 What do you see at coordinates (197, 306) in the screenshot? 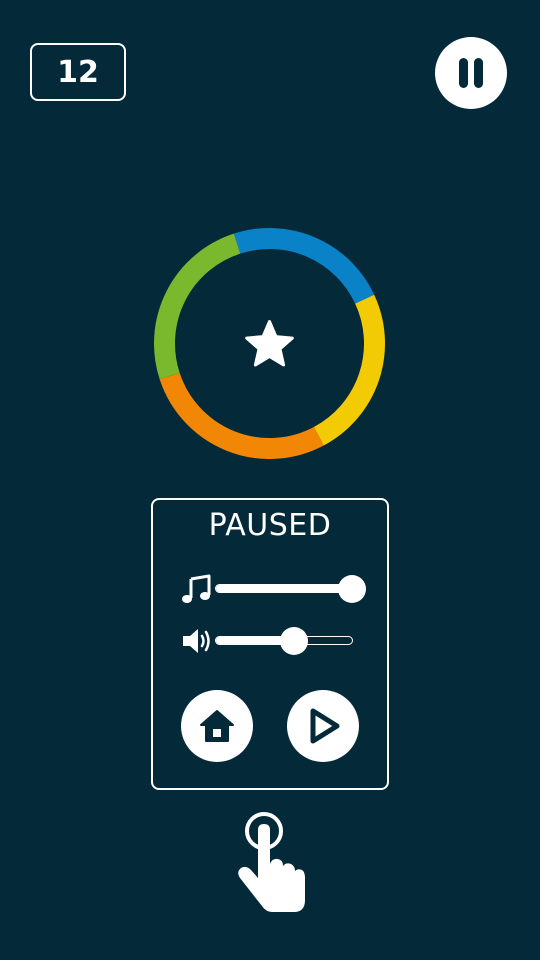
I see `ring-segment-green` at bounding box center [197, 306].